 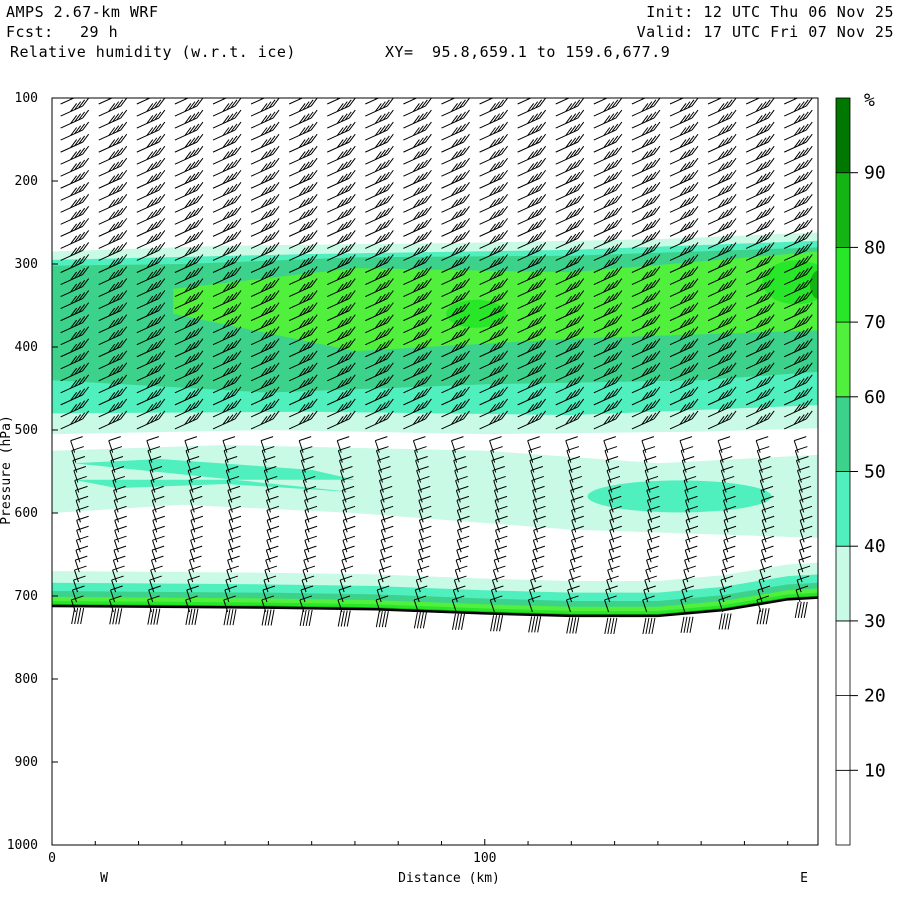 What do you see at coordinates (843, 284) in the screenshot?
I see `colorbar-segment` at bounding box center [843, 284].